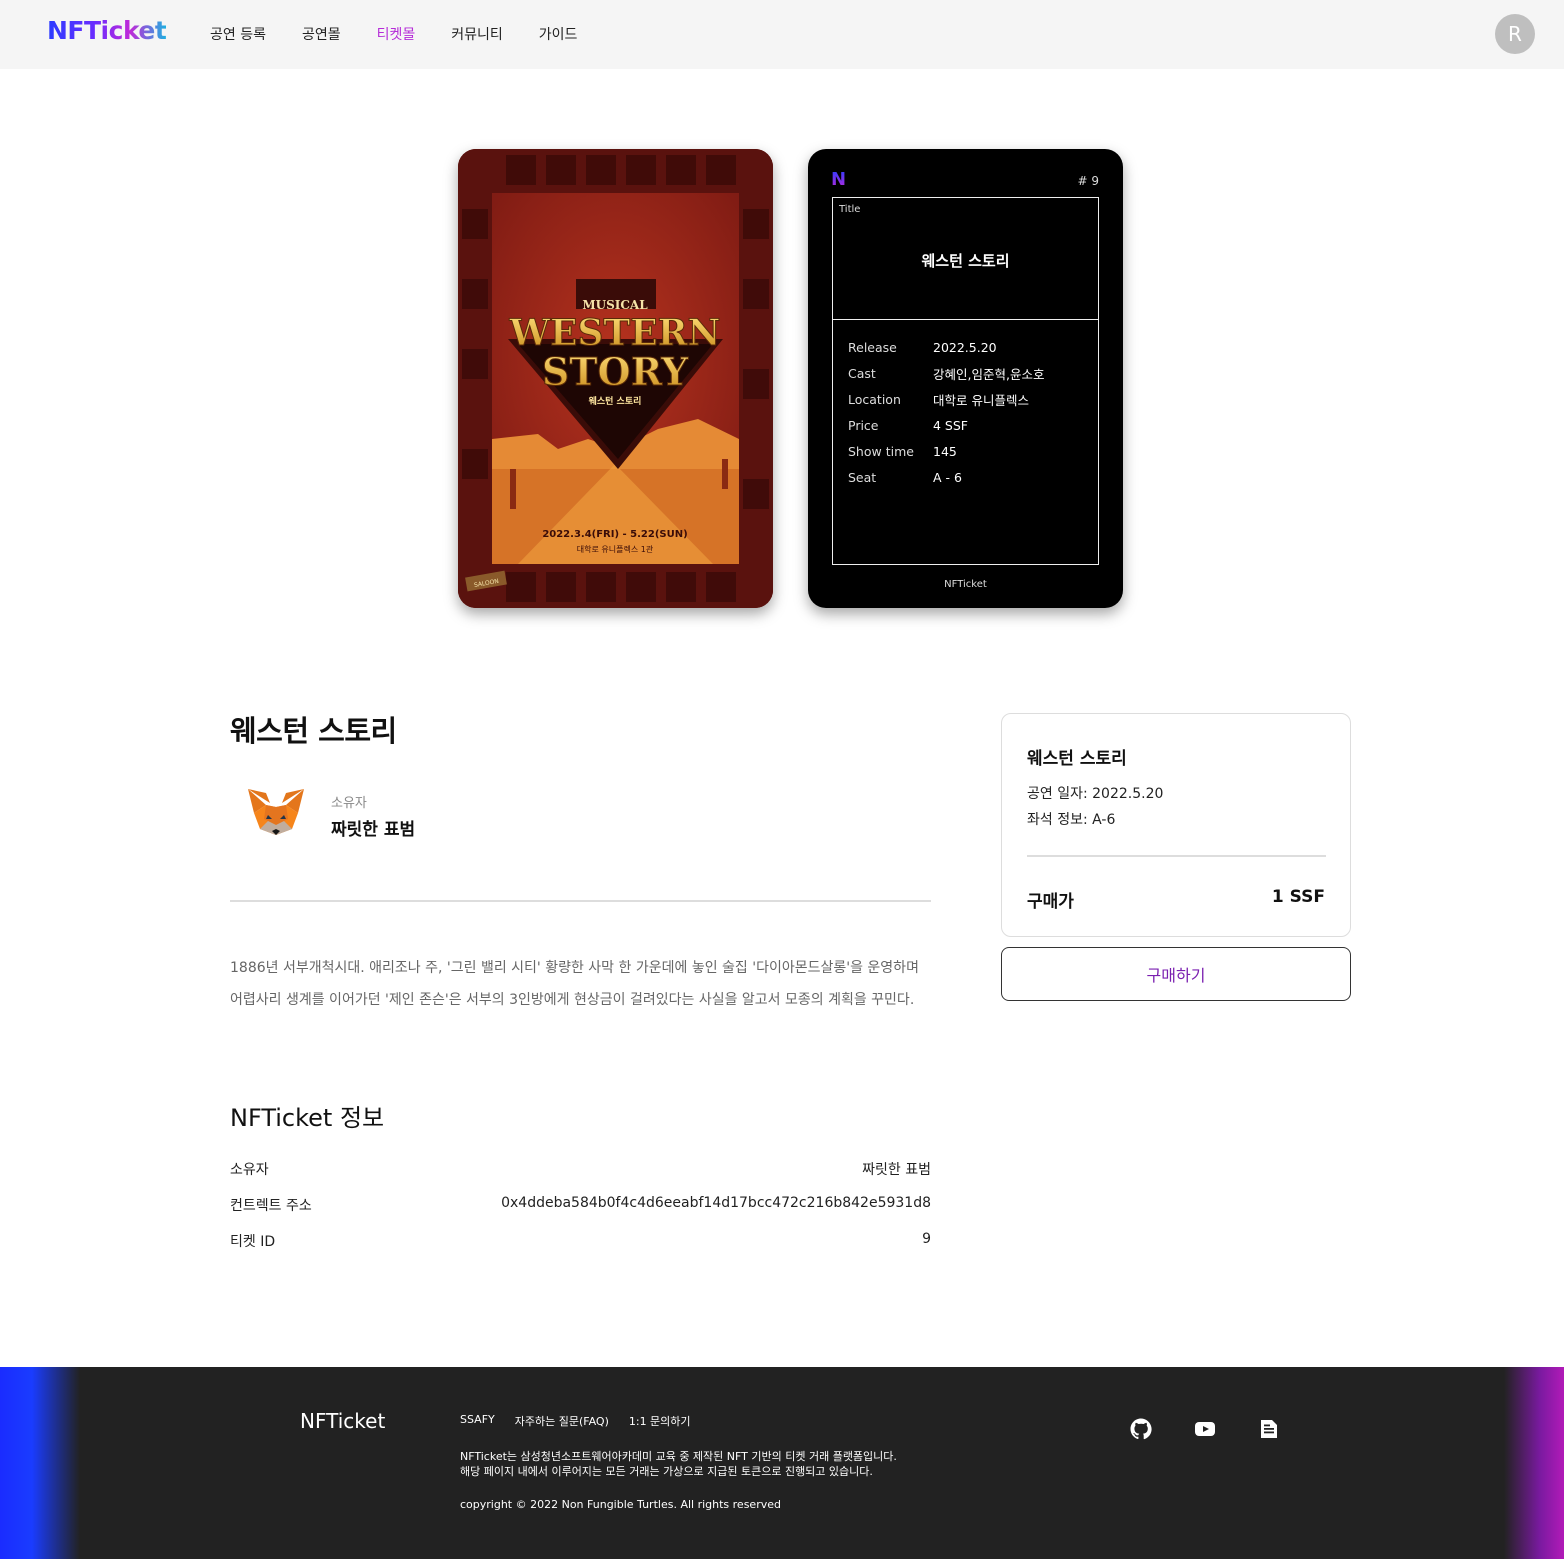 The width and height of the screenshot is (1564, 1559). Describe the element at coordinates (477, 1421) in the screenshot. I see `footer-link-ssafy: SSAFY` at that location.